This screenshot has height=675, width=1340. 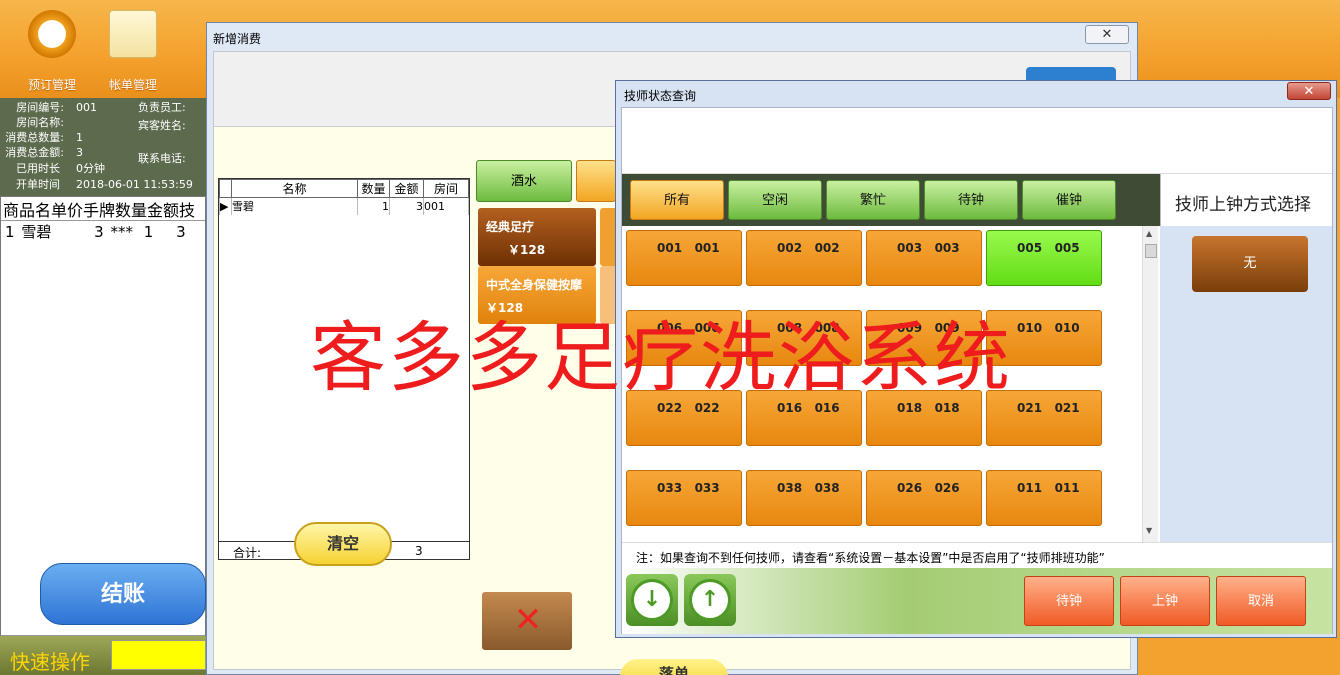 I want to click on filter-urge: 催钟, so click(x=1069, y=200).